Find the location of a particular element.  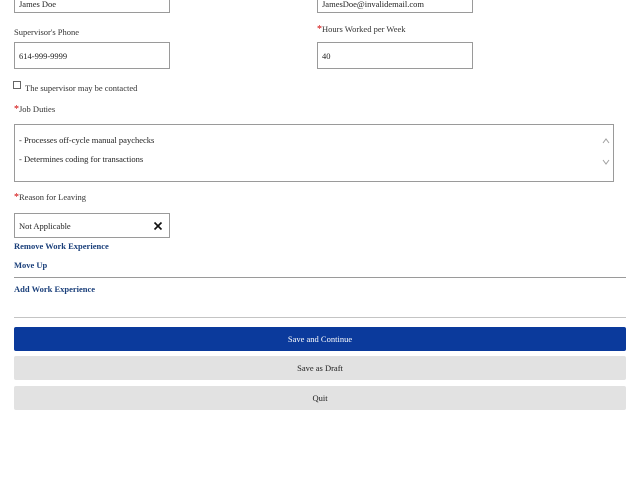

job-duty-line: - Determines coding for transactions is located at coordinates (81, 159).